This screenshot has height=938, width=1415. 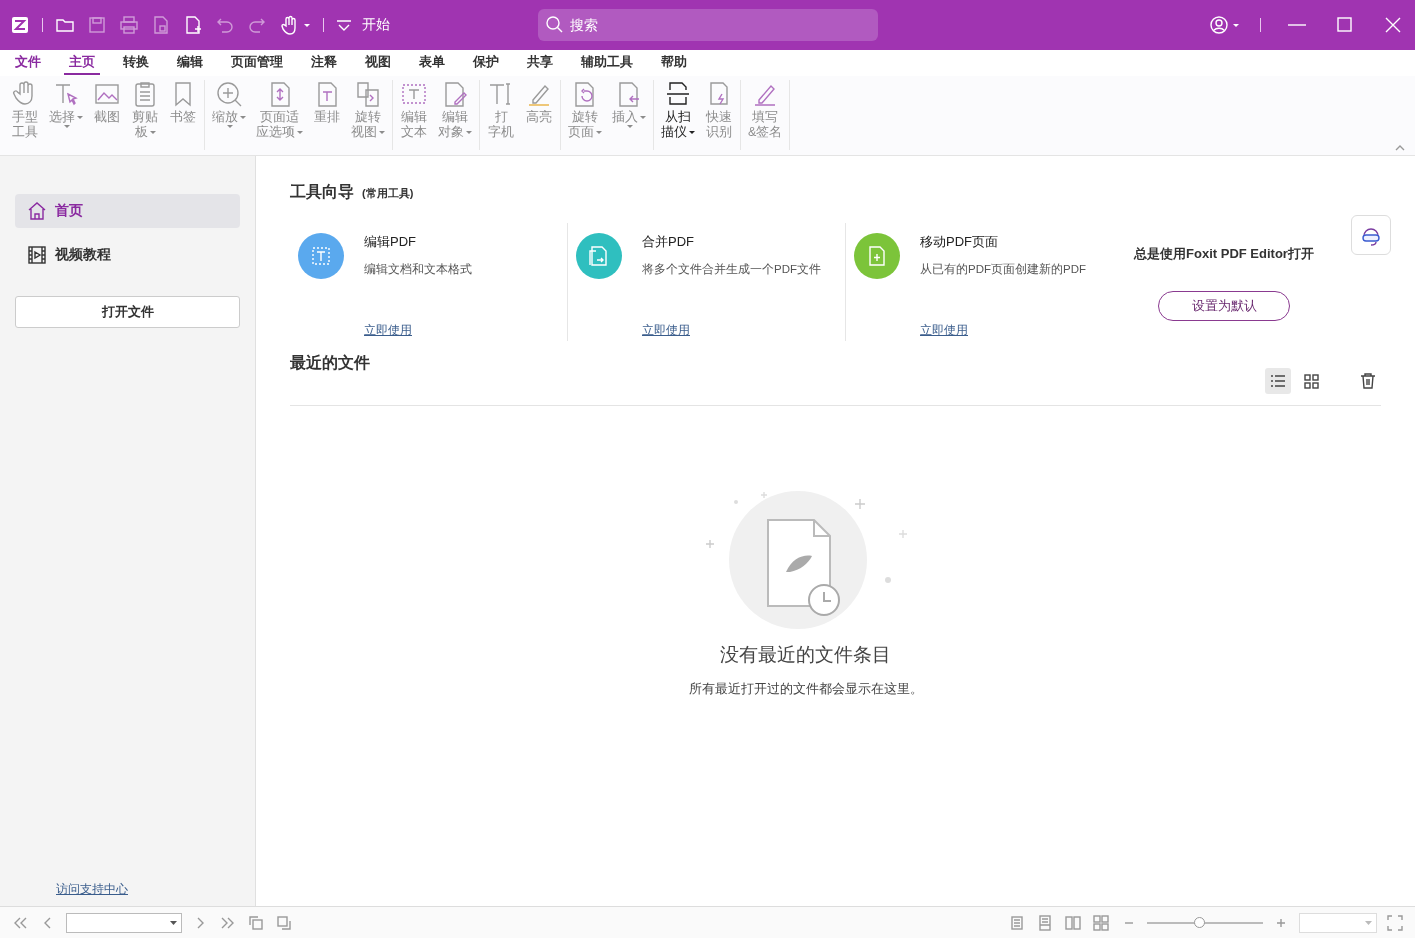 I want to click on hand-icon, so click(x=289, y=25).